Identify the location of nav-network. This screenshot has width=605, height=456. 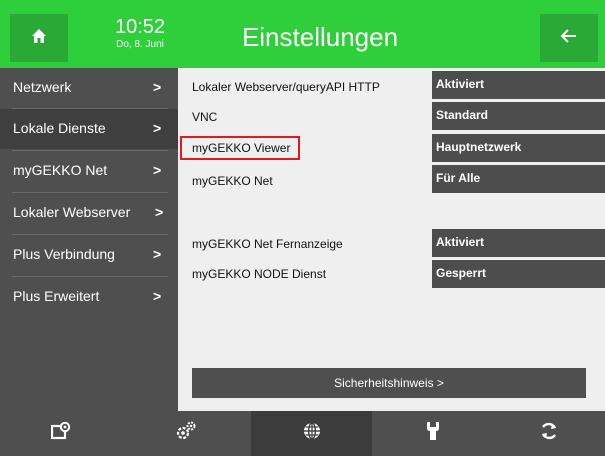
(311, 433).